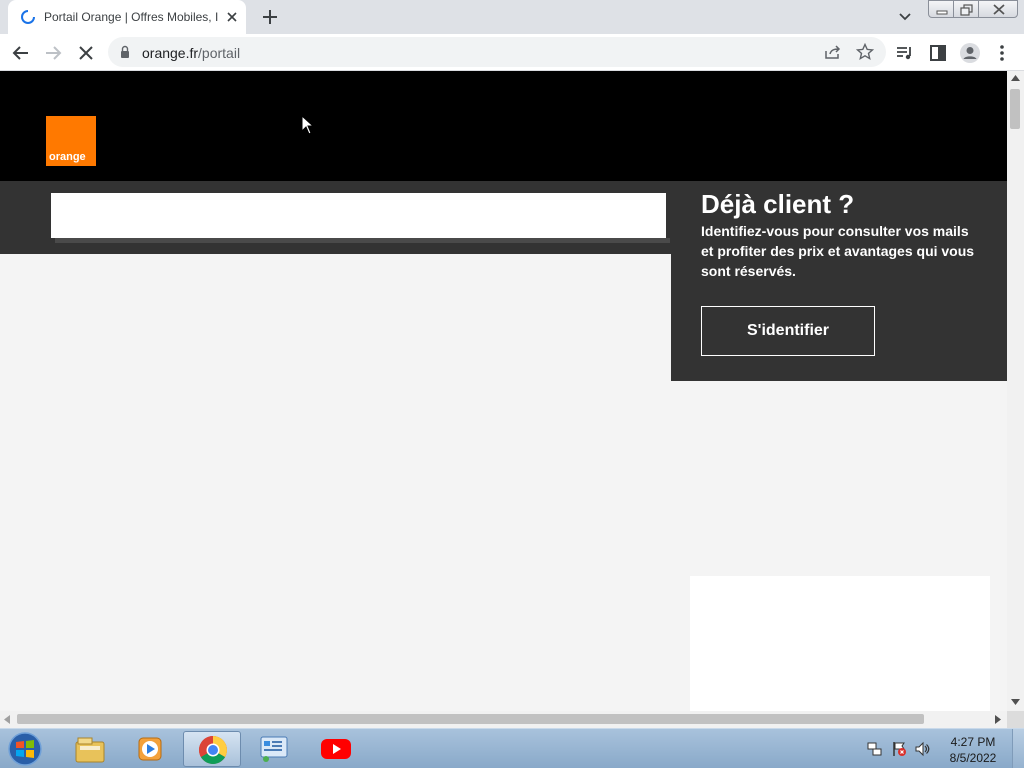 Image resolution: width=1024 pixels, height=768 pixels. I want to click on search-shadow, so click(362, 240).